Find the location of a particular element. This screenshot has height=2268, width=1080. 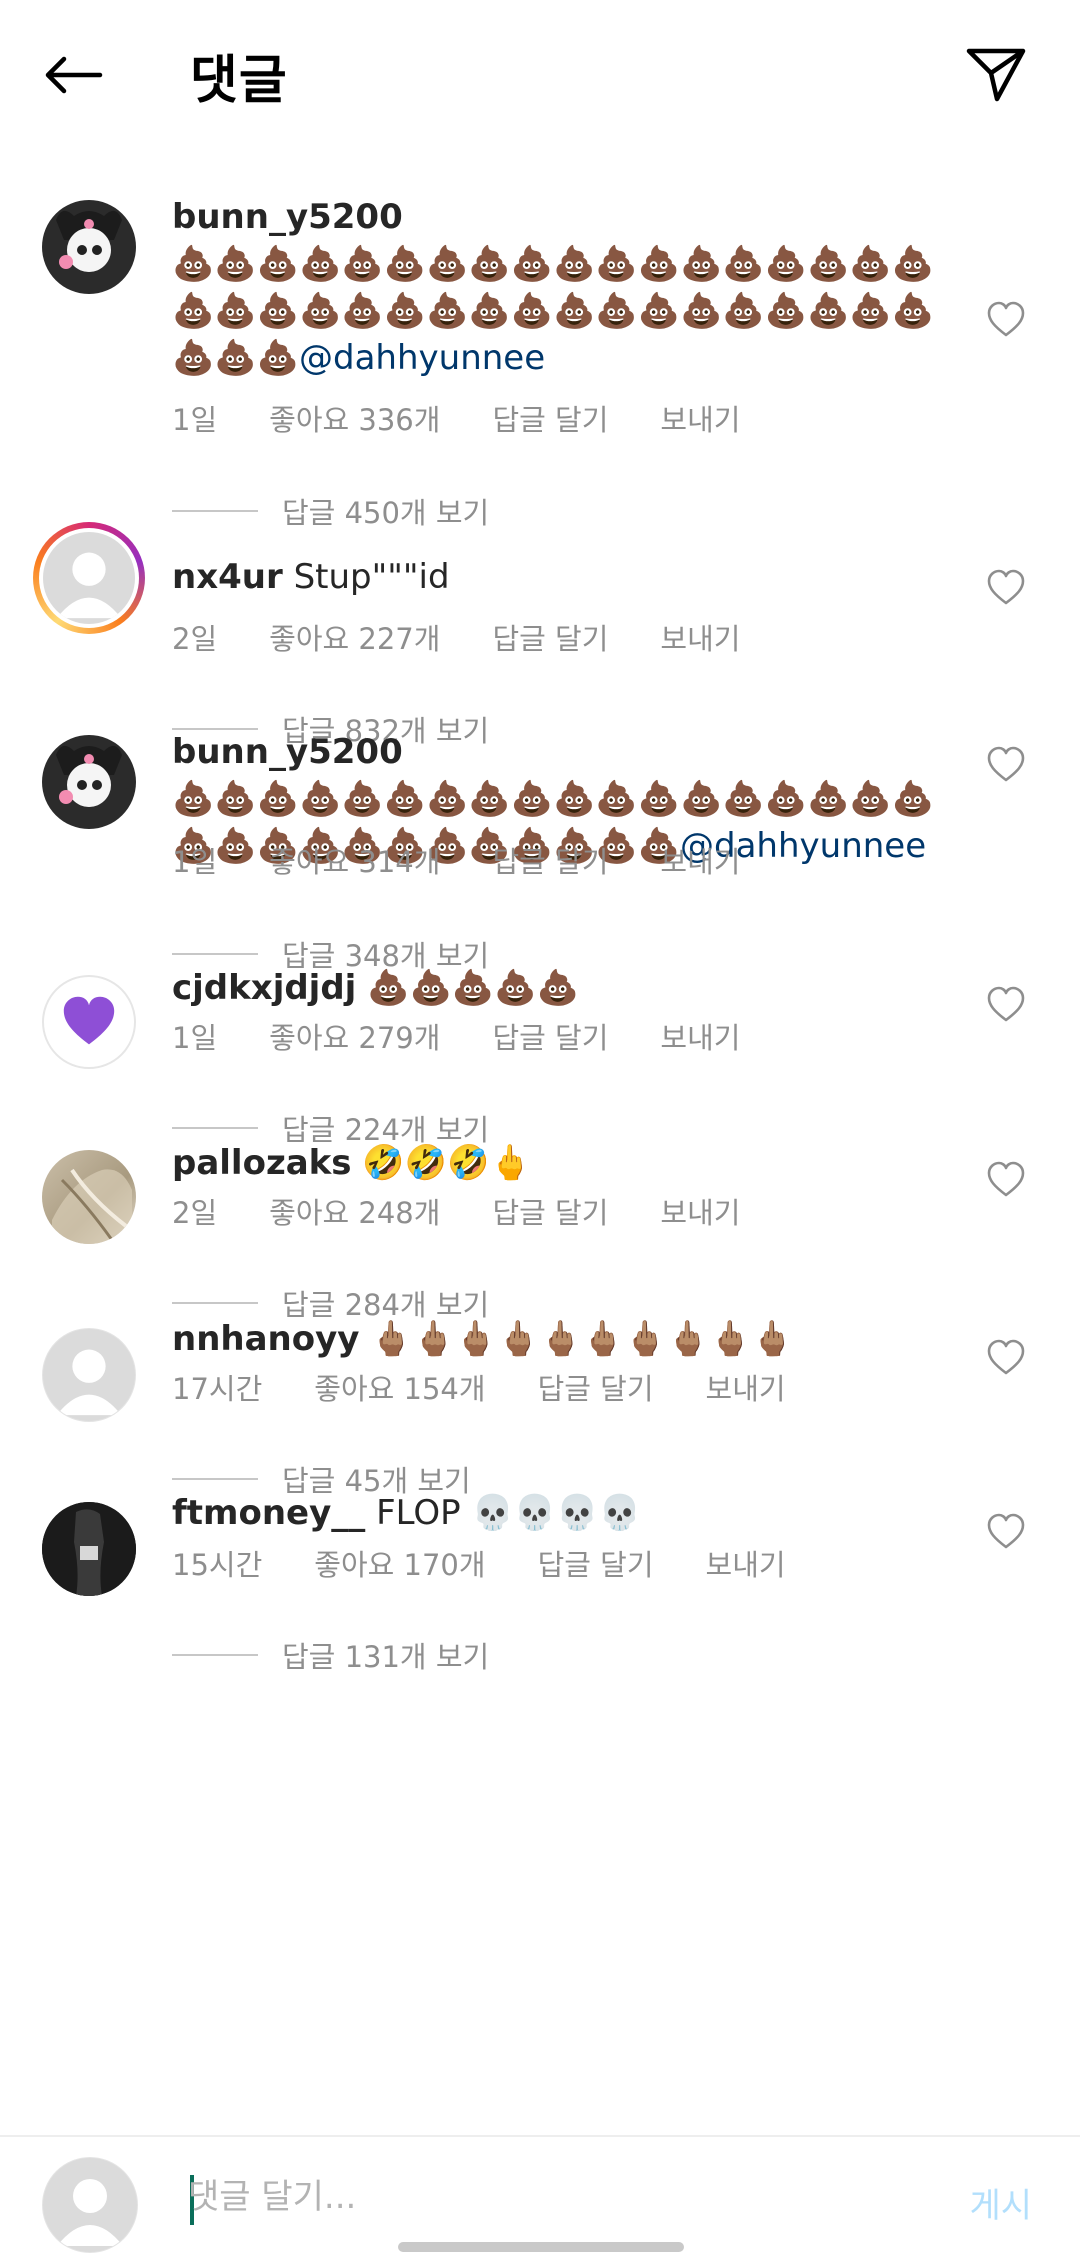

page-title: 댓글 is located at coordinates (239, 81).